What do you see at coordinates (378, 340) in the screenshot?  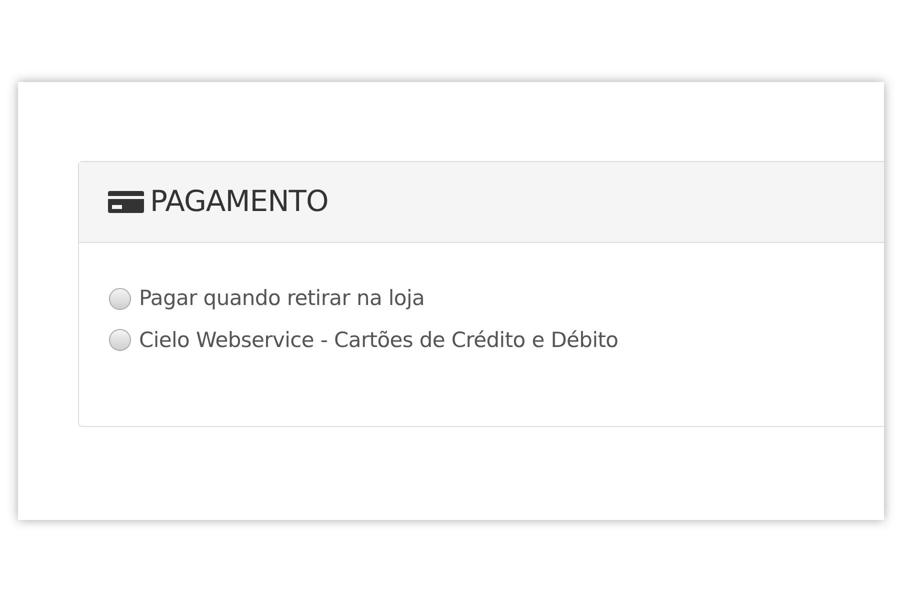 I see `option-label: Cielo Webservice - Cartões de Crédito e Débito` at bounding box center [378, 340].